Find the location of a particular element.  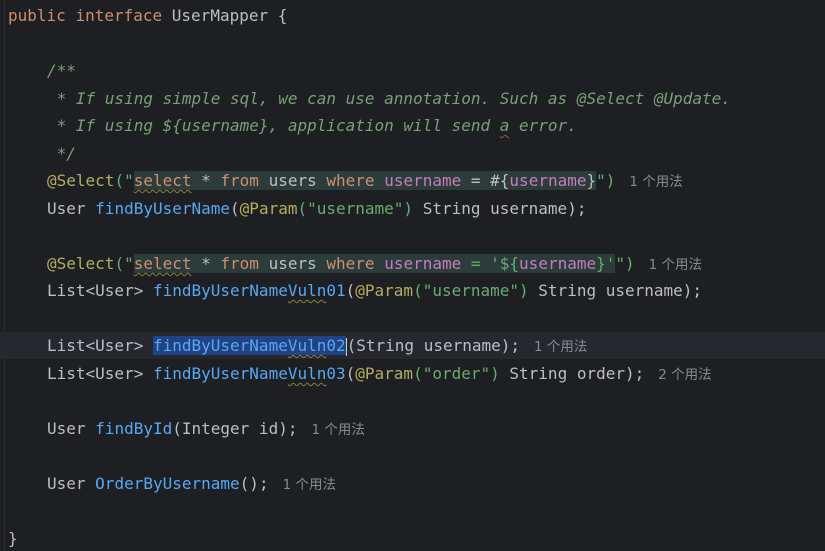

code-line-order-by-username: User OrderByUsername(); 1 个用法 is located at coordinates (412, 483).